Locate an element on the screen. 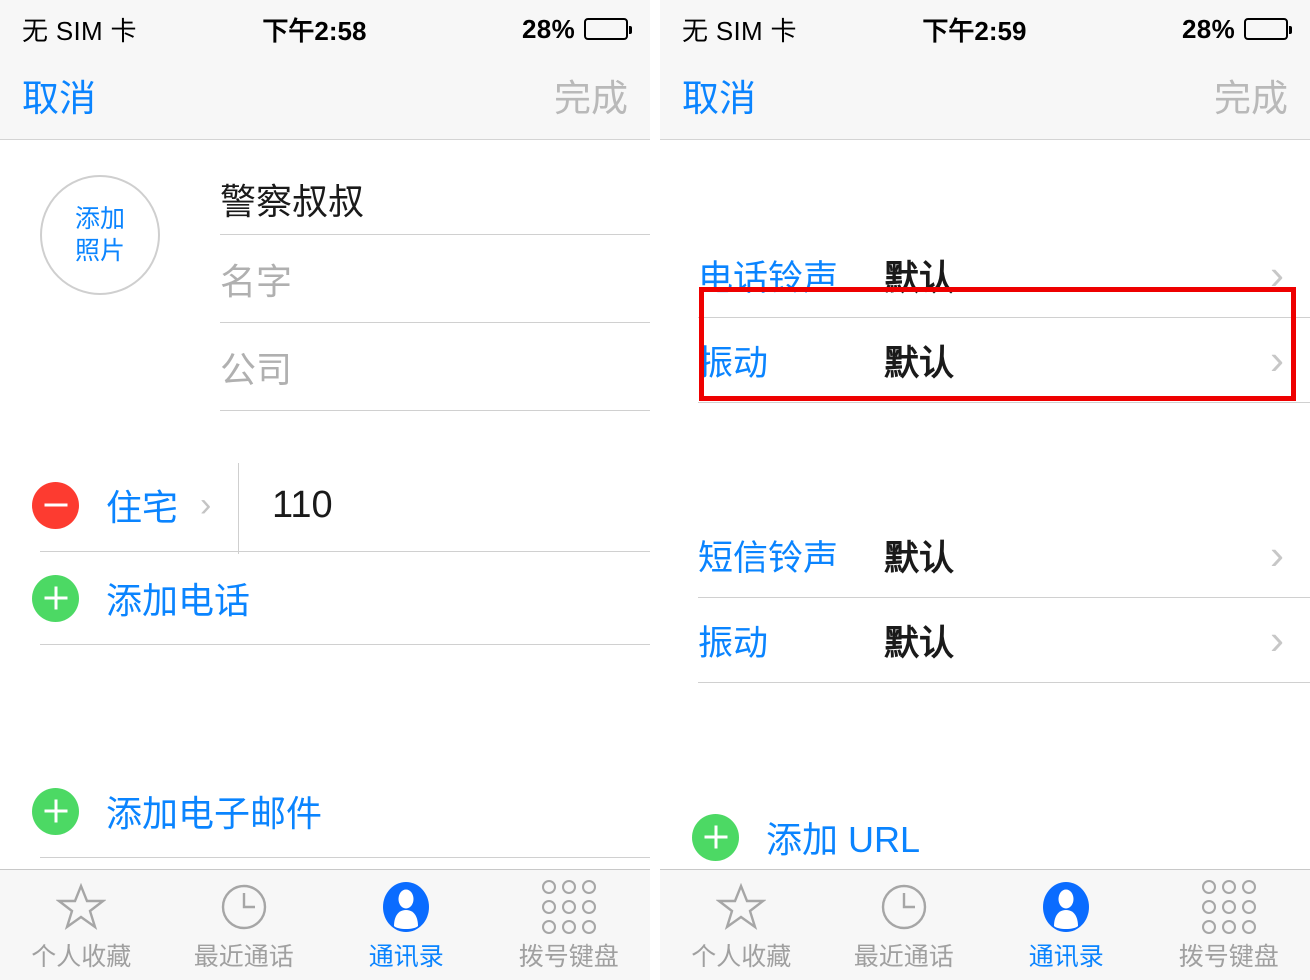  divider is located at coordinates (345, 857).